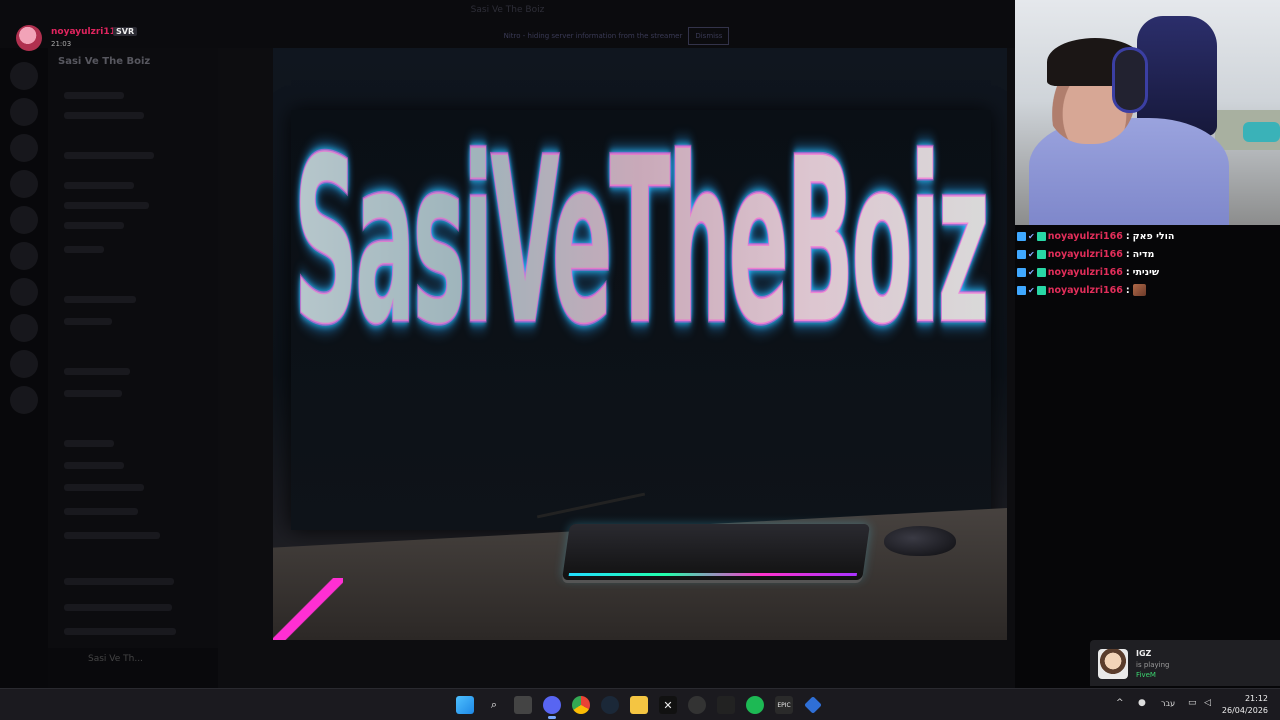 This screenshot has width=1280, height=720. Describe the element at coordinates (1139, 290) in the screenshot. I see `emoji-image-icon` at that location.